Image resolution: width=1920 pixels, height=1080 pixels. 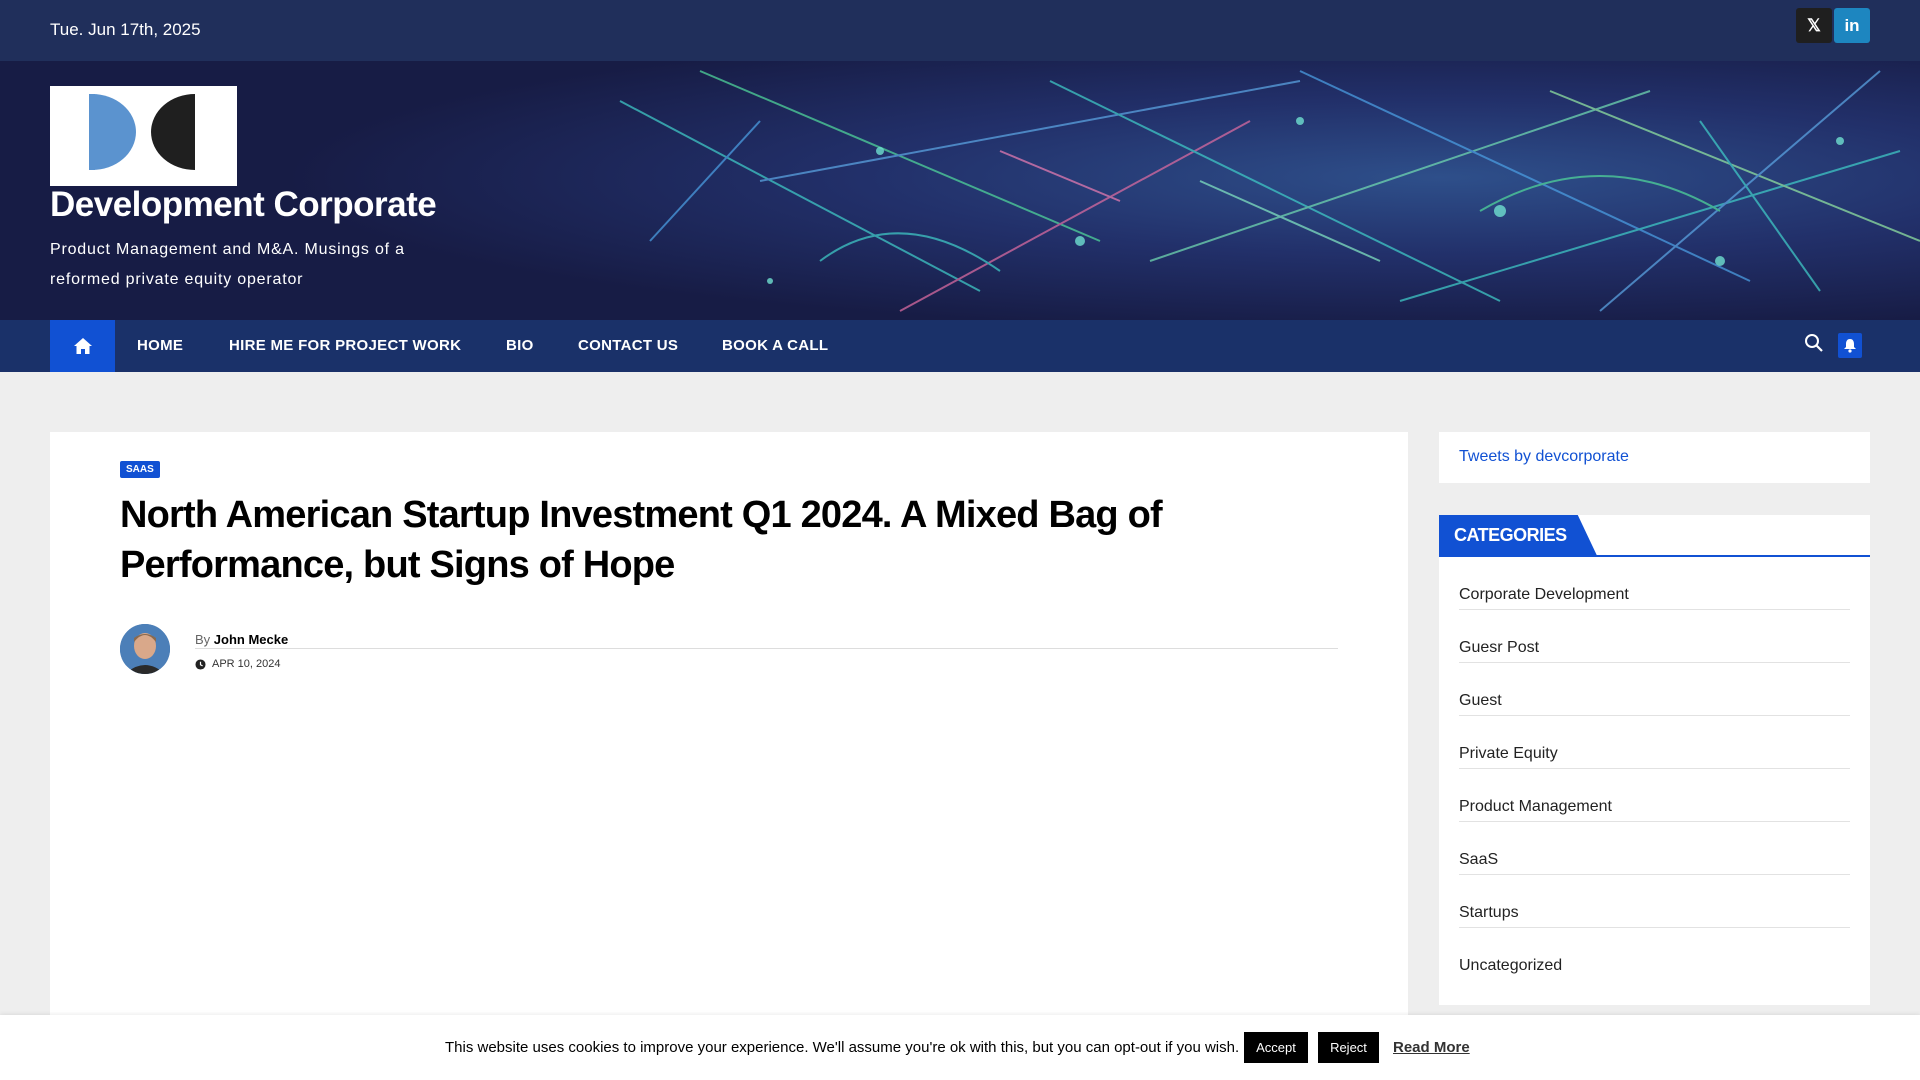 I want to click on tweets-widget: Tweets by devcorporate, so click(x=1654, y=457).